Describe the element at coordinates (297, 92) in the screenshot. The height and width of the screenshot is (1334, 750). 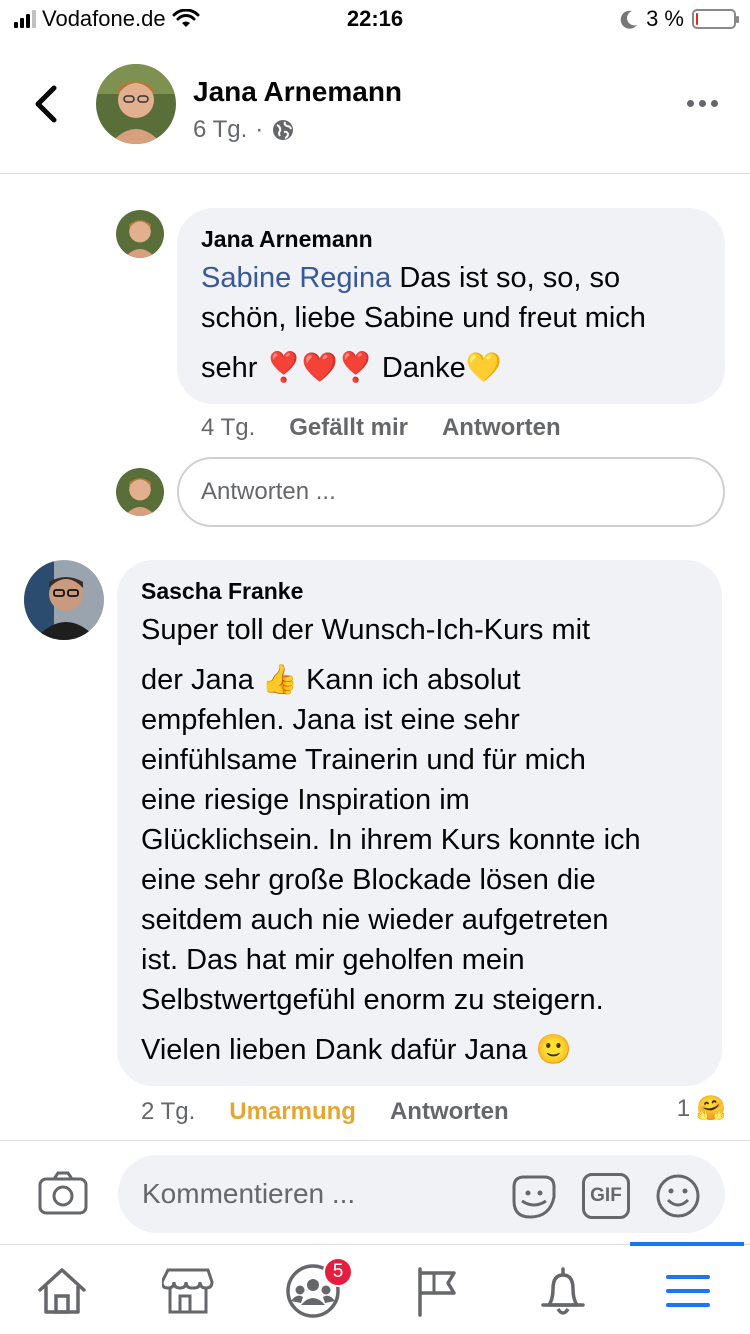
I see `author-name: Jana Arnemann` at that location.